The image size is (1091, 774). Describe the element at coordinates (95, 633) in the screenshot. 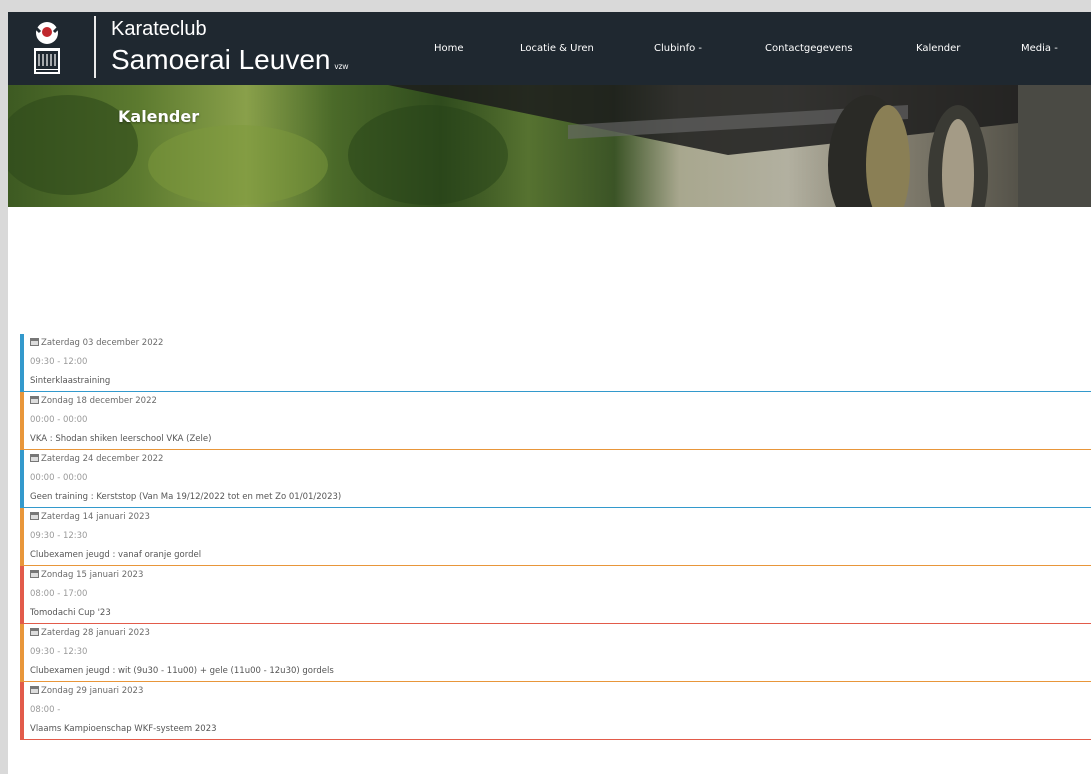

I see `event-date-text: Zaterdag 28 januari 2023` at that location.